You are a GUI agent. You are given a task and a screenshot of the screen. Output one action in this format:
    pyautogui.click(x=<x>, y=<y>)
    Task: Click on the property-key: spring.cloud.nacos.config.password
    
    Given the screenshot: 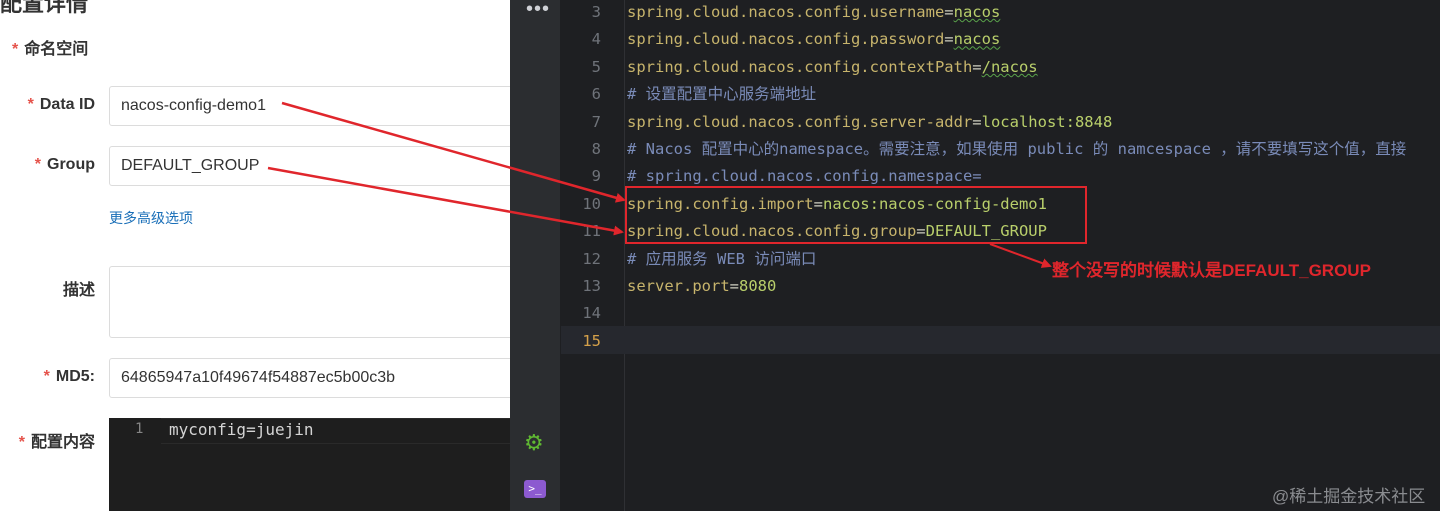 What is the action you would take?
    pyautogui.click(x=786, y=39)
    